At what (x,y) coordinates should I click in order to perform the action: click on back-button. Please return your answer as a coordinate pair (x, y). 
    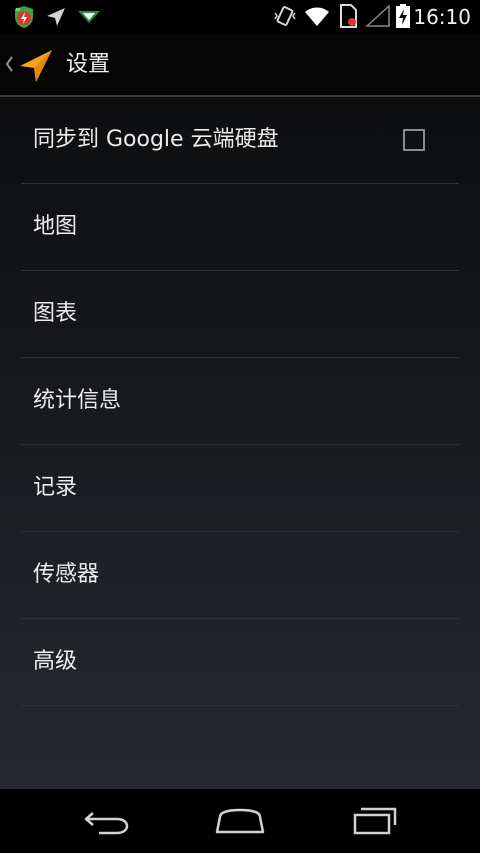
    Looking at the image, I should click on (107, 821).